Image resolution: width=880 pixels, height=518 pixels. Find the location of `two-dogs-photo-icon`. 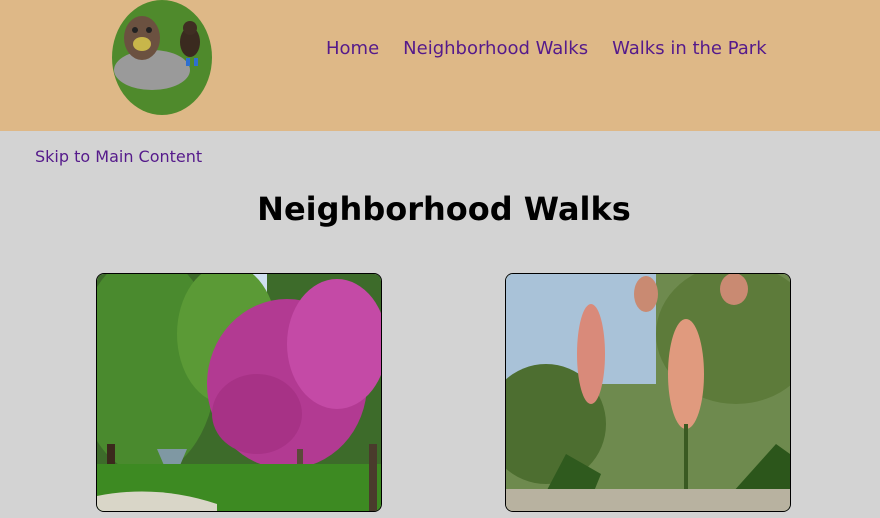

two-dogs-photo-icon is located at coordinates (162, 57).